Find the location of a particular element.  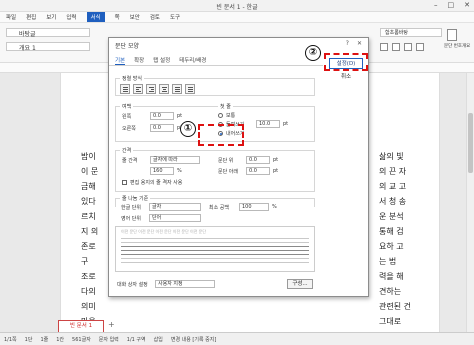

english-unit-select: 단어 is located at coordinates (175, 218).